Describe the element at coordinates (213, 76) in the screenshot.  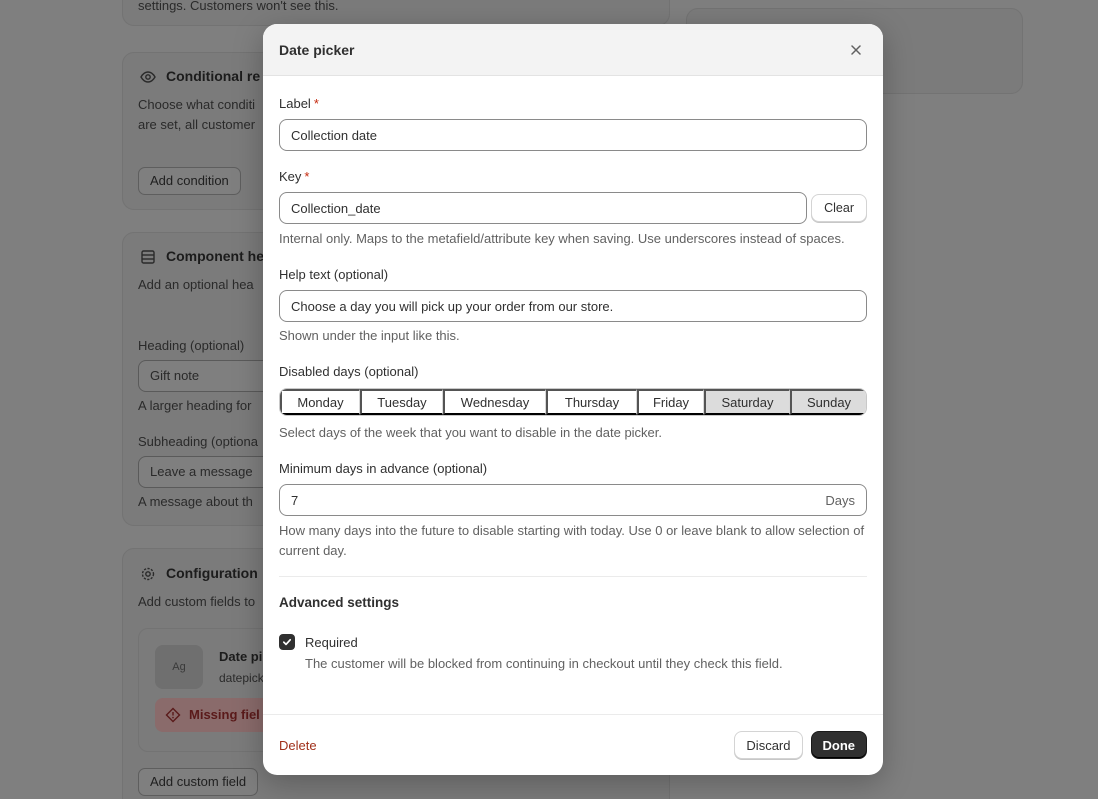
I see `bg-conditional-title: Conditional re` at that location.